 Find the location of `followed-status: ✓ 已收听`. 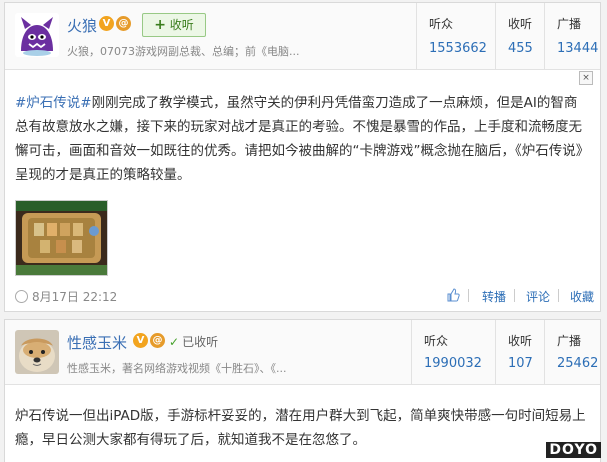

followed-status: ✓ 已收听 is located at coordinates (193, 341).